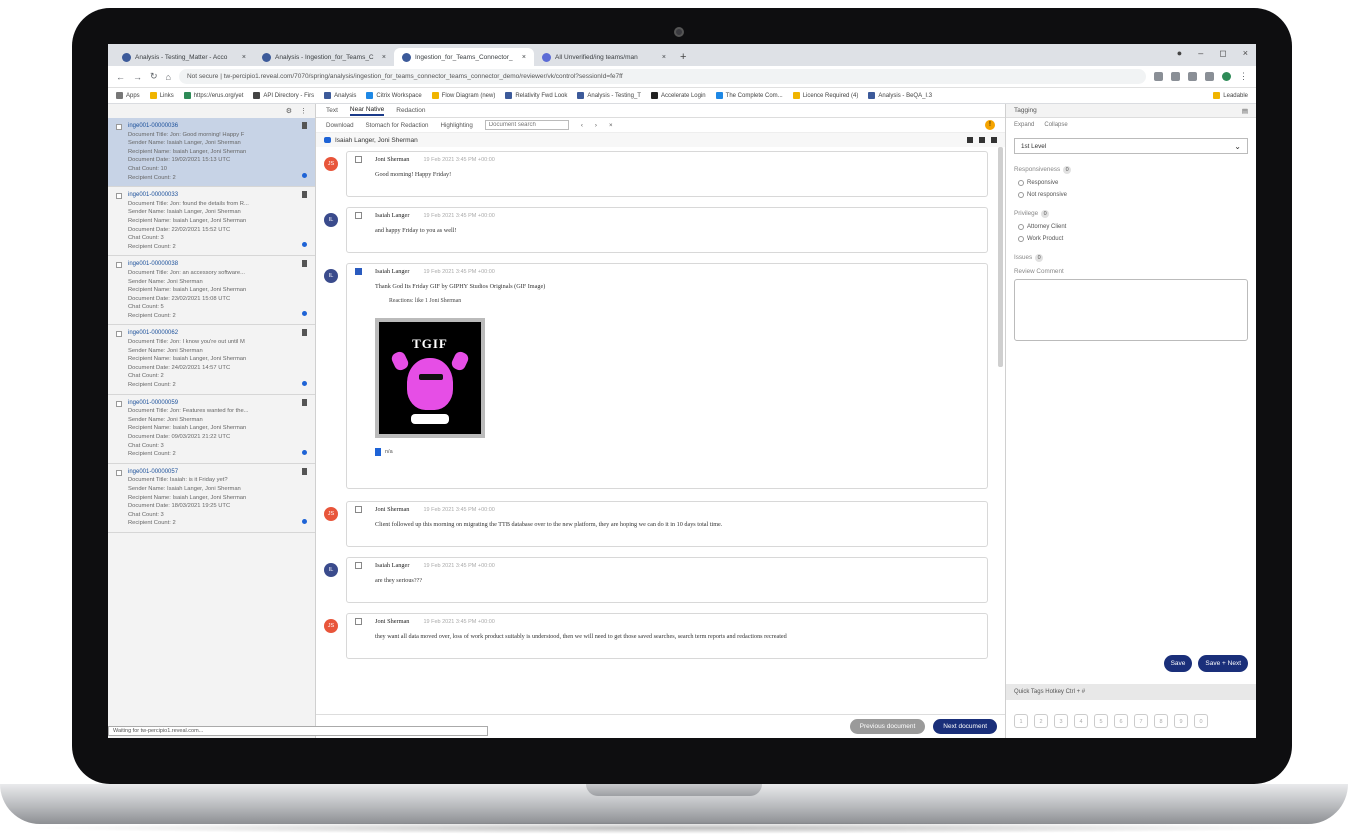  Describe the element at coordinates (1081, 721) in the screenshot. I see `quick-tag-key: 4` at that location.